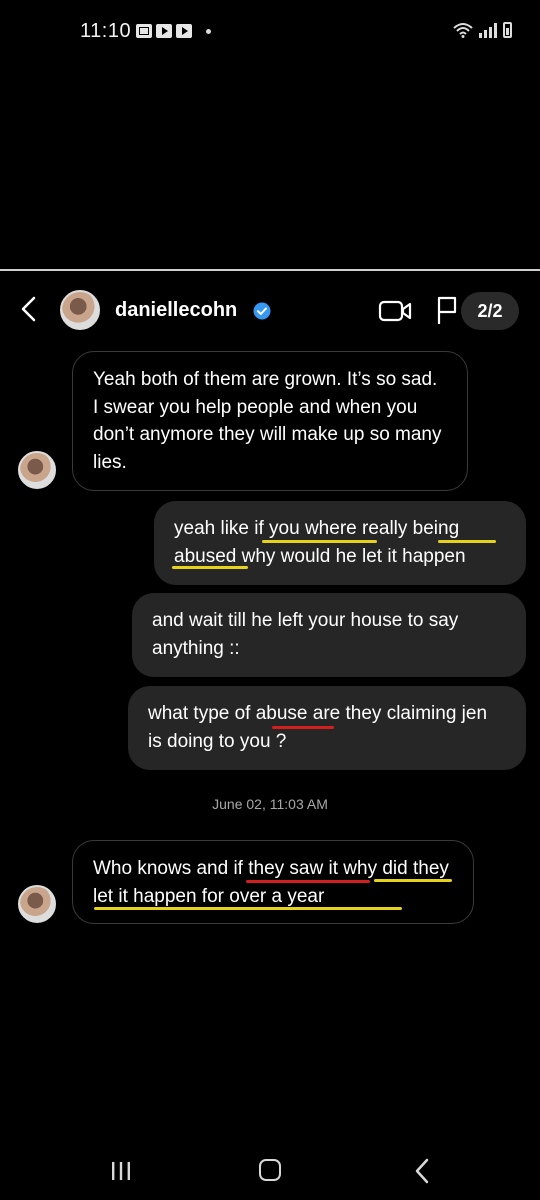  I want to click on battery-icon, so click(507, 30).